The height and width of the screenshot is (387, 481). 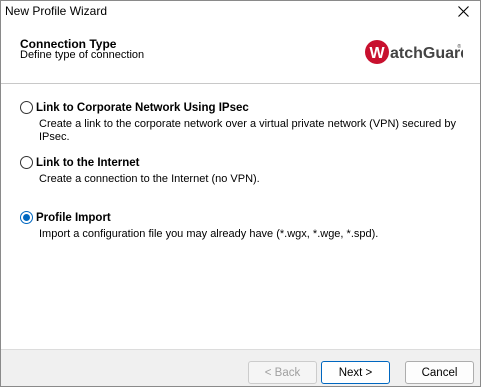 I want to click on close-button, so click(x=463, y=11).